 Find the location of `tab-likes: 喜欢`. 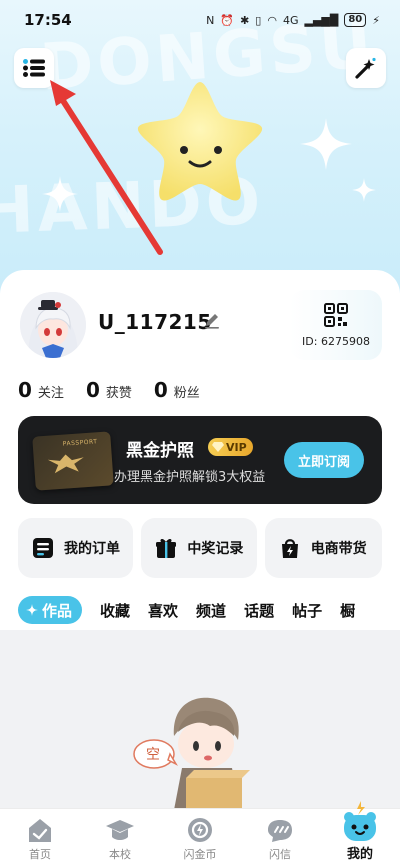

tab-likes: 喜欢 is located at coordinates (163, 610).